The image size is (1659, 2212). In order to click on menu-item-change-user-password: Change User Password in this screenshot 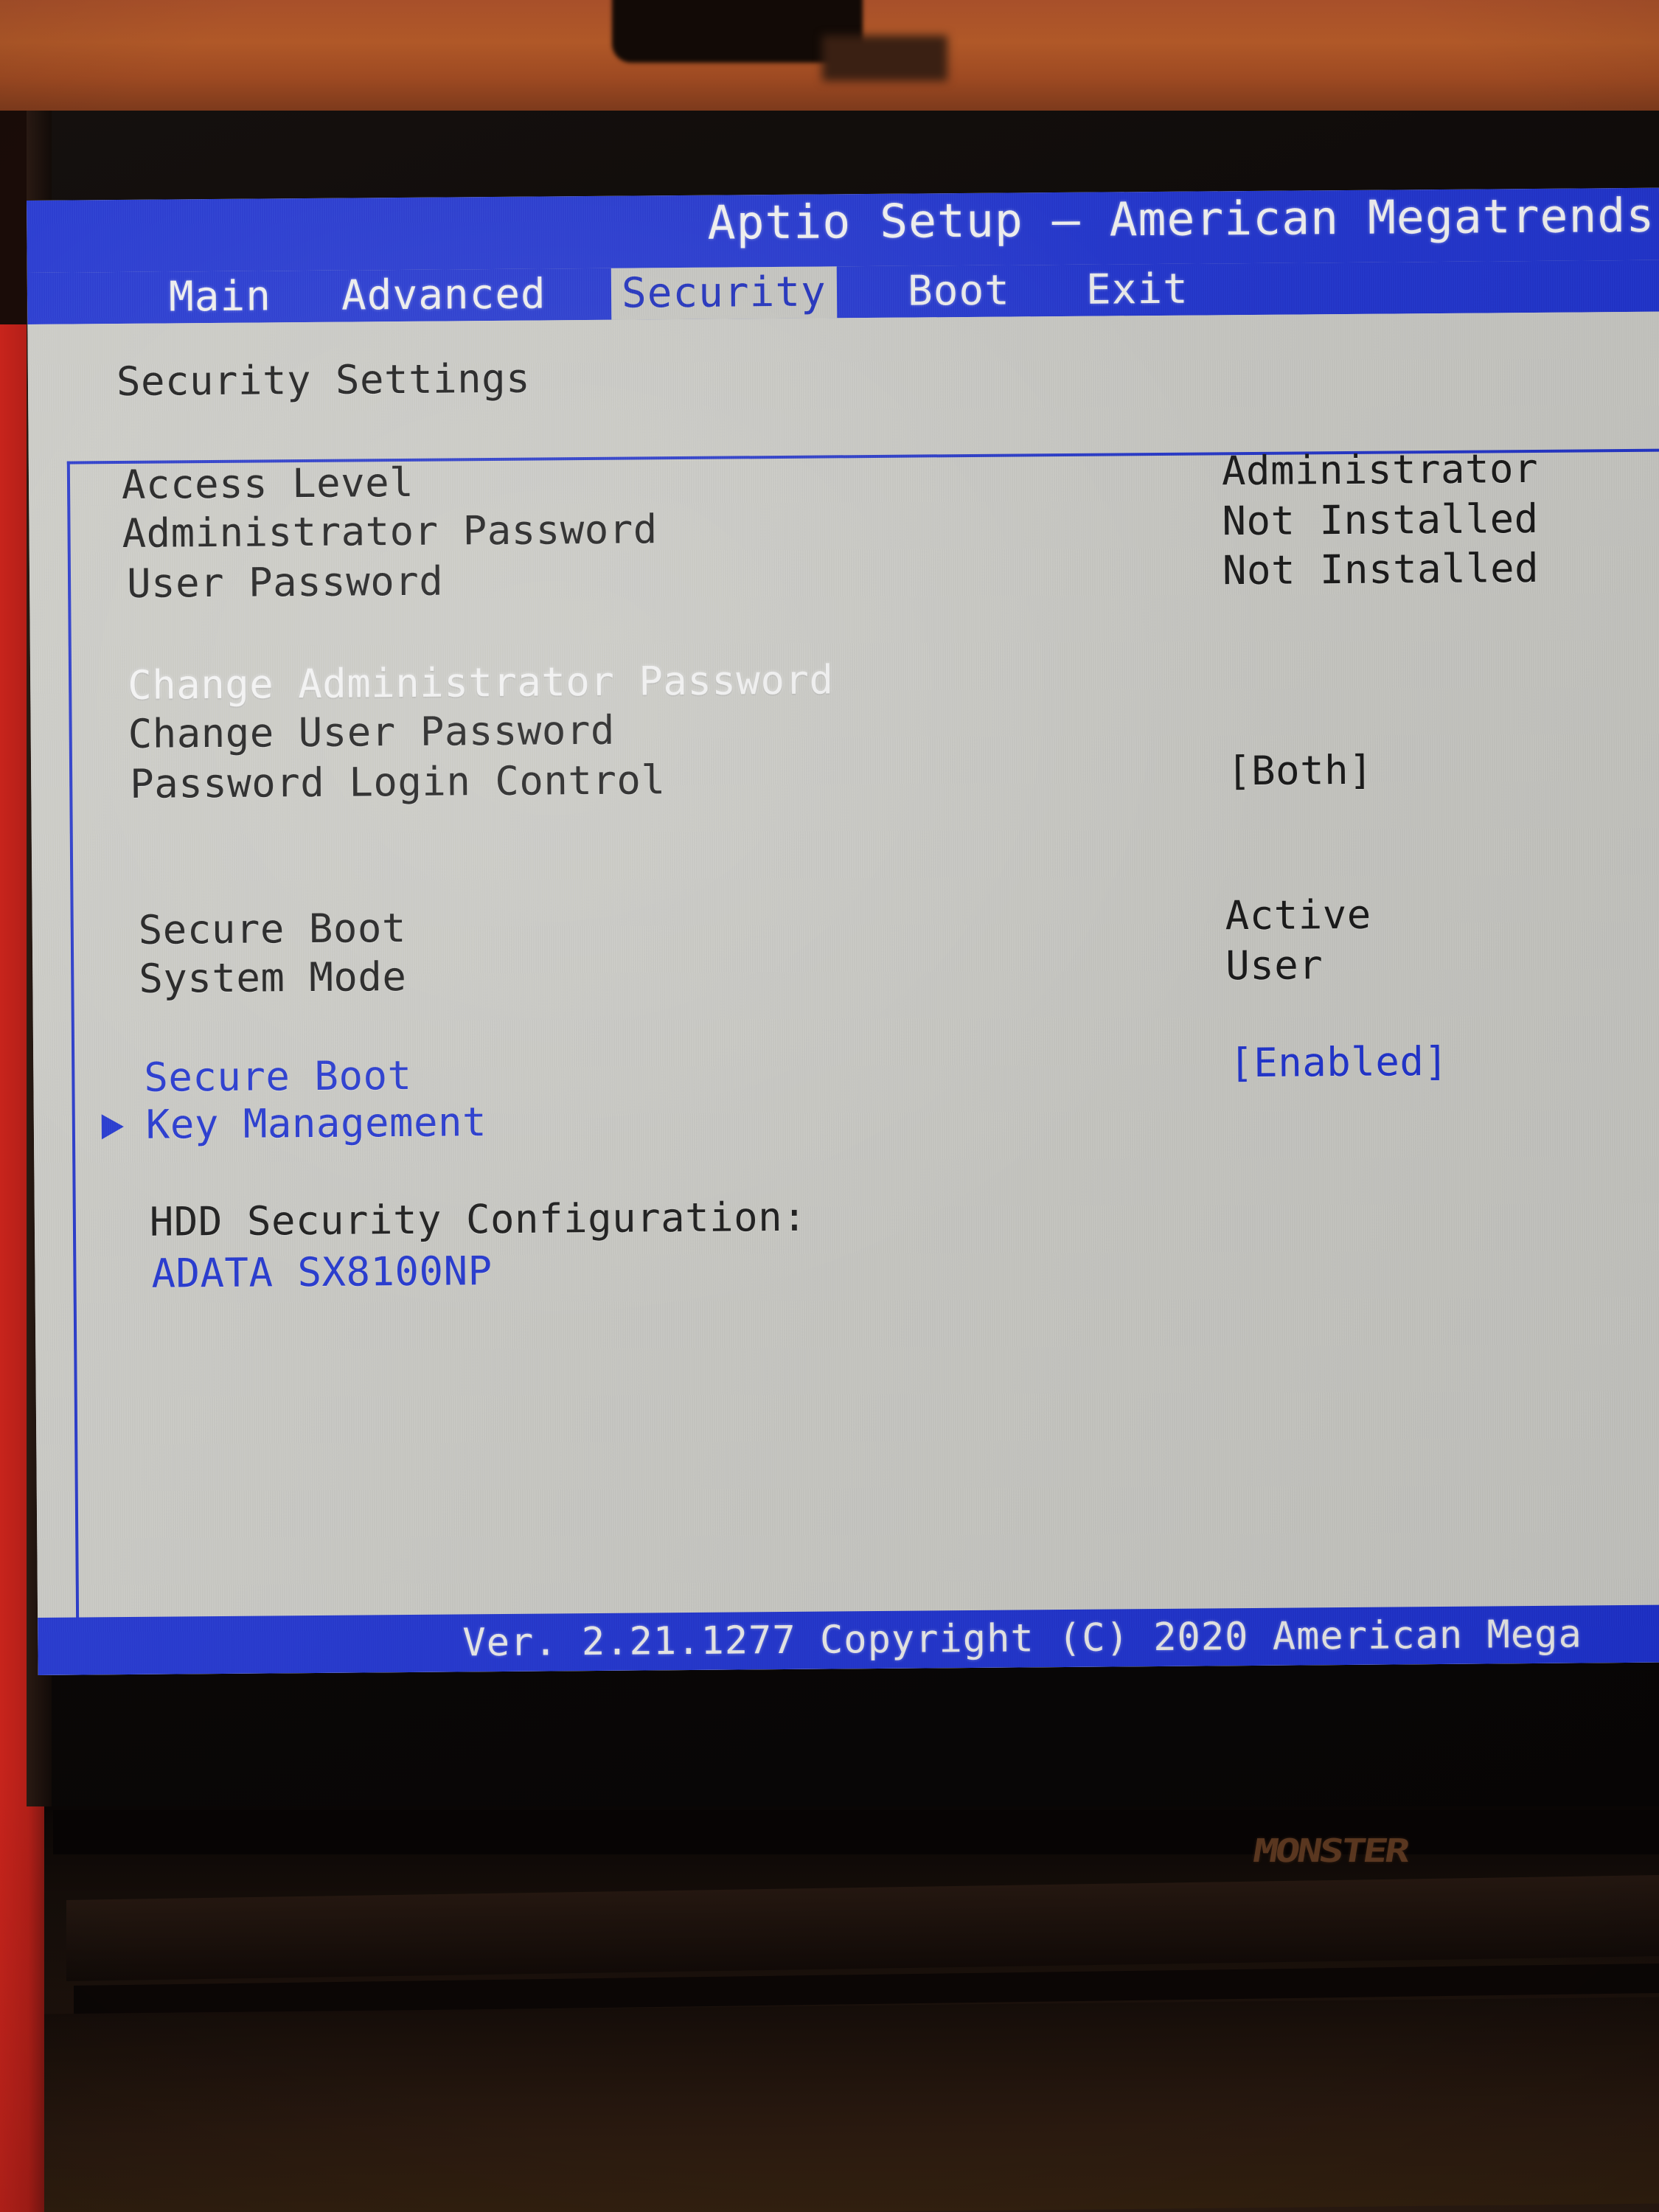, I will do `click(371, 732)`.